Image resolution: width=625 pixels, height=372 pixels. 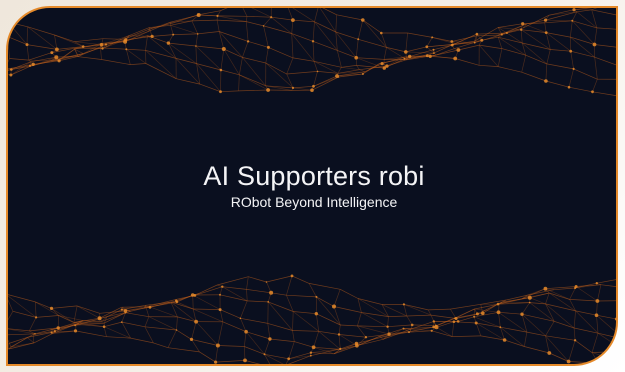 I want to click on banner-subtitle: RObot Beyond Intelligence, so click(x=314, y=202).